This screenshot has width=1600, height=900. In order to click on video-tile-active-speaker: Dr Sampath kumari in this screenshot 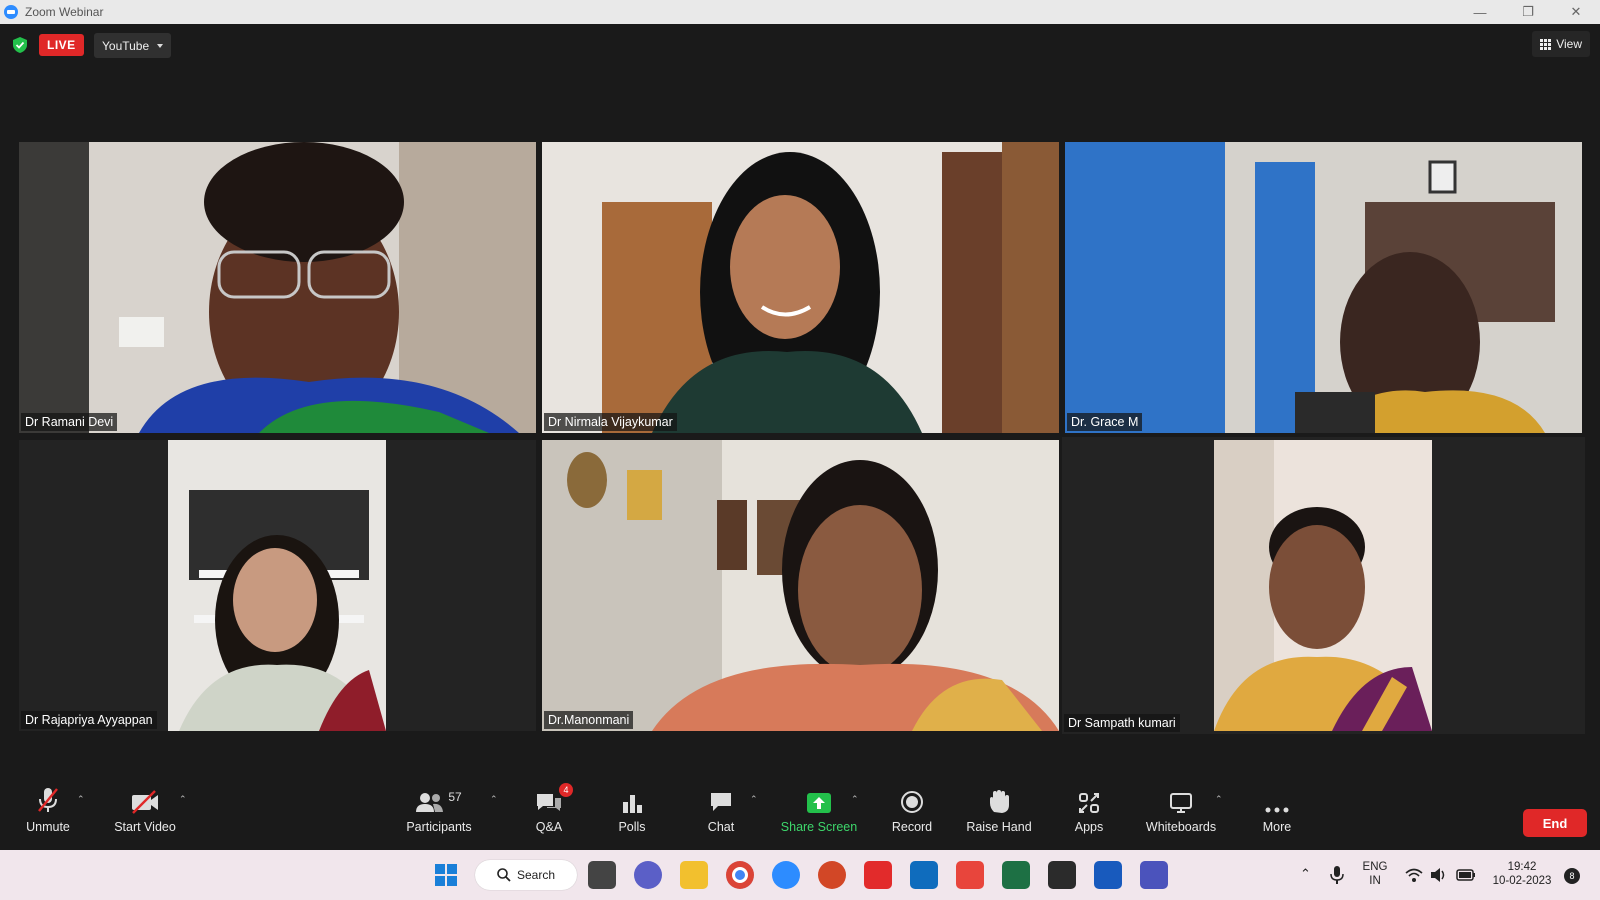, I will do `click(1323, 585)`.